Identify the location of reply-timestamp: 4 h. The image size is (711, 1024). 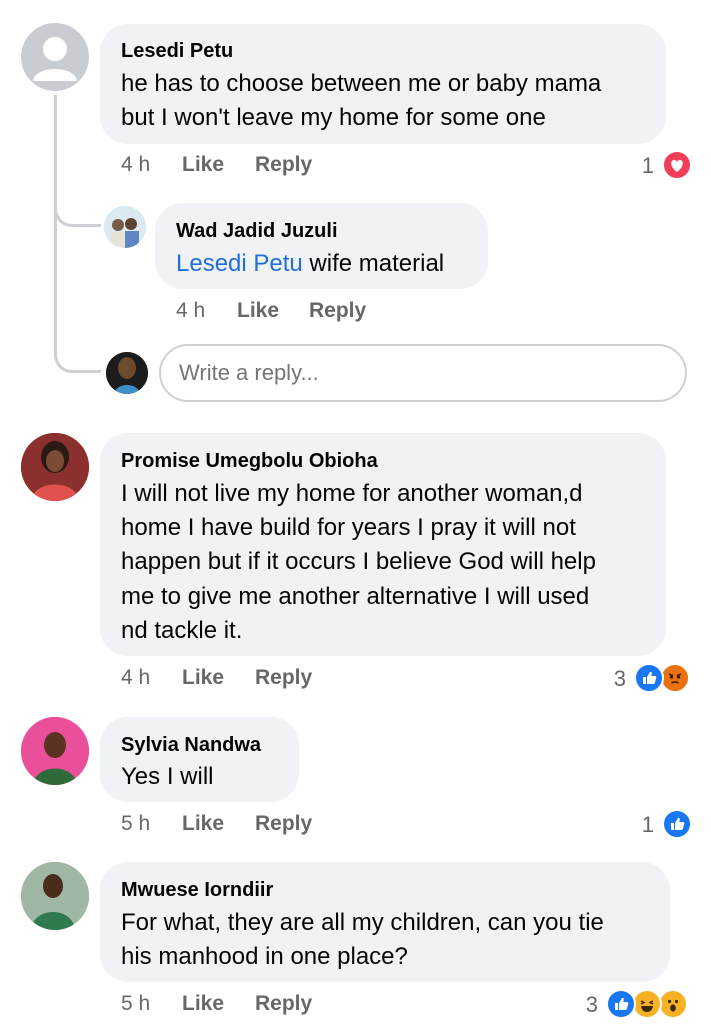
(190, 311).